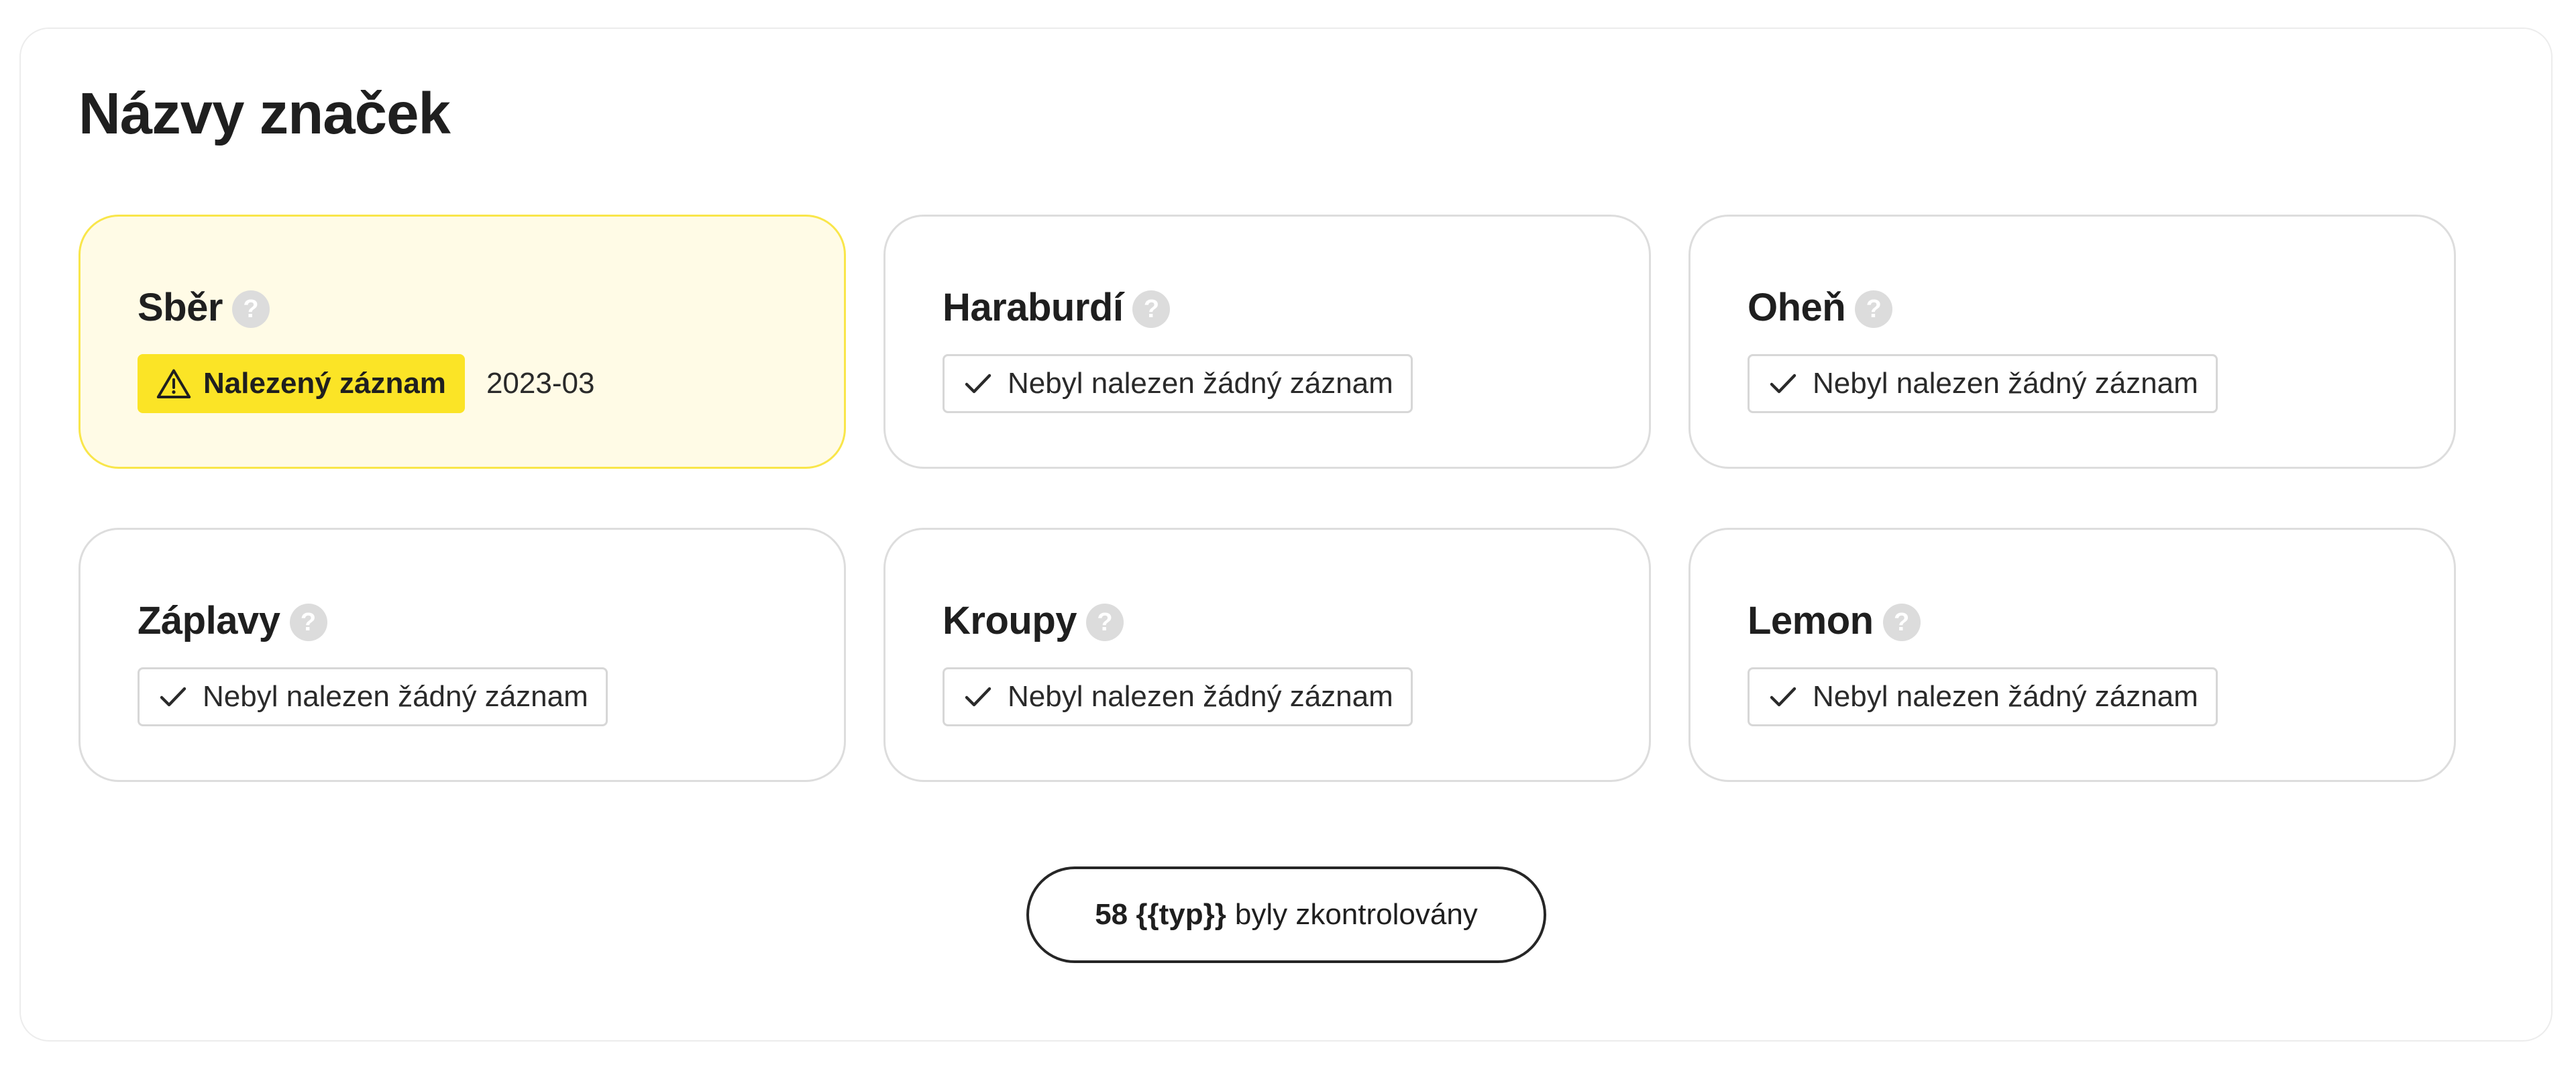 The width and height of the screenshot is (2576, 1067). What do you see at coordinates (324, 383) in the screenshot?
I see `record-found-label: Nalezený záznam` at bounding box center [324, 383].